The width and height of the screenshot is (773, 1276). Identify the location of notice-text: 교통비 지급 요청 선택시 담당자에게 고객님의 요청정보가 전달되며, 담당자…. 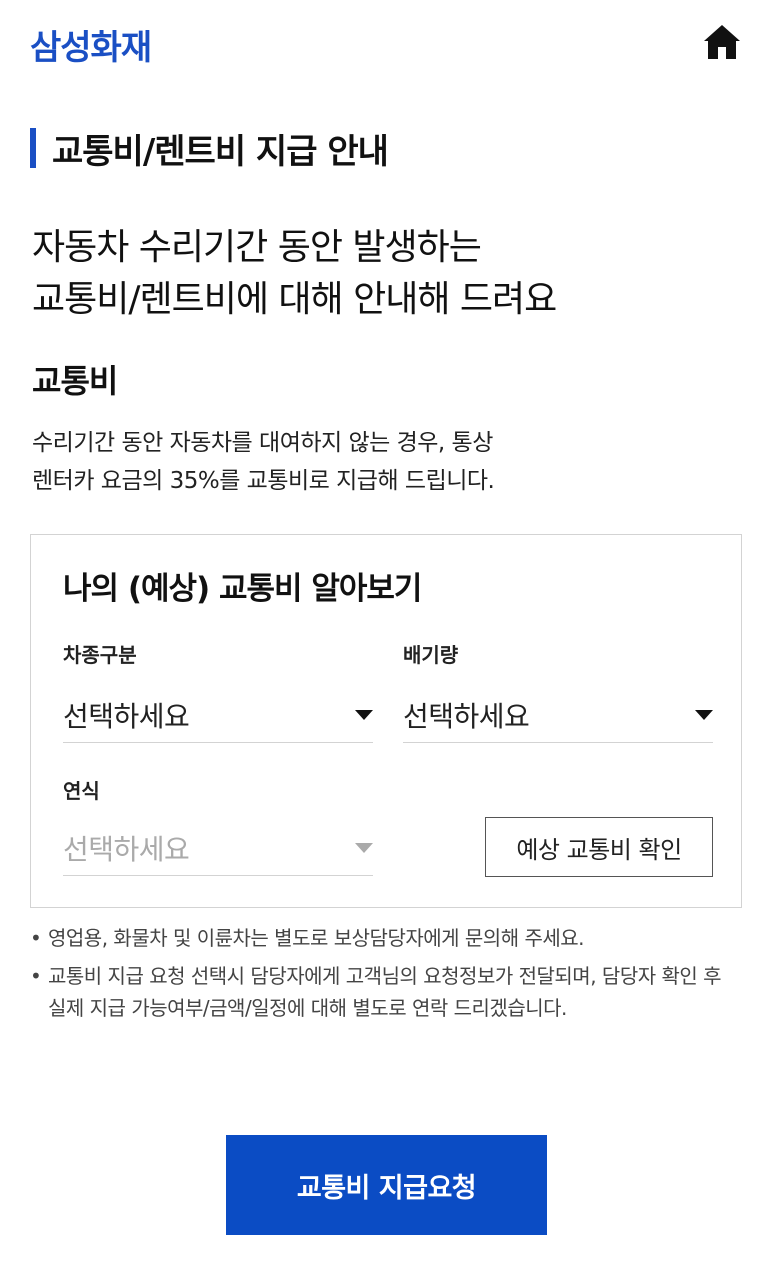
(385, 992).